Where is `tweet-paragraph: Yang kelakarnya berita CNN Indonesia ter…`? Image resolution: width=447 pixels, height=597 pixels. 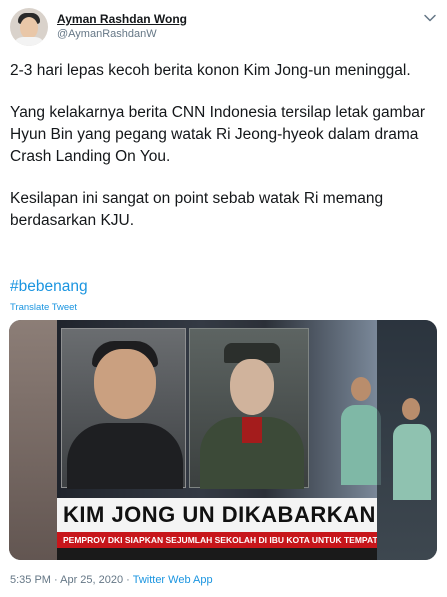
tweet-paragraph: Yang kelakarnya berita CNN Indonesia ter… is located at coordinates (217, 134).